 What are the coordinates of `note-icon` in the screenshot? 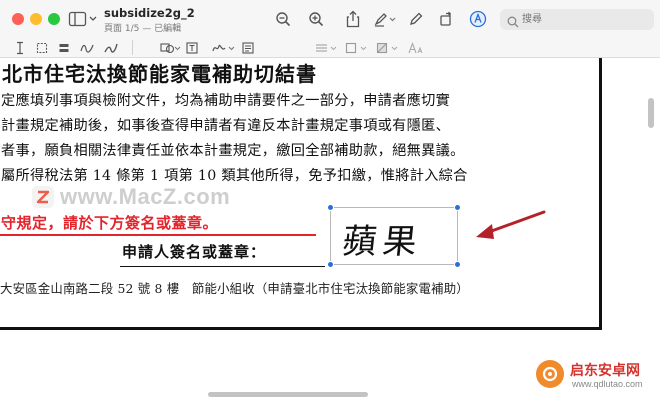 It's located at (248, 47).